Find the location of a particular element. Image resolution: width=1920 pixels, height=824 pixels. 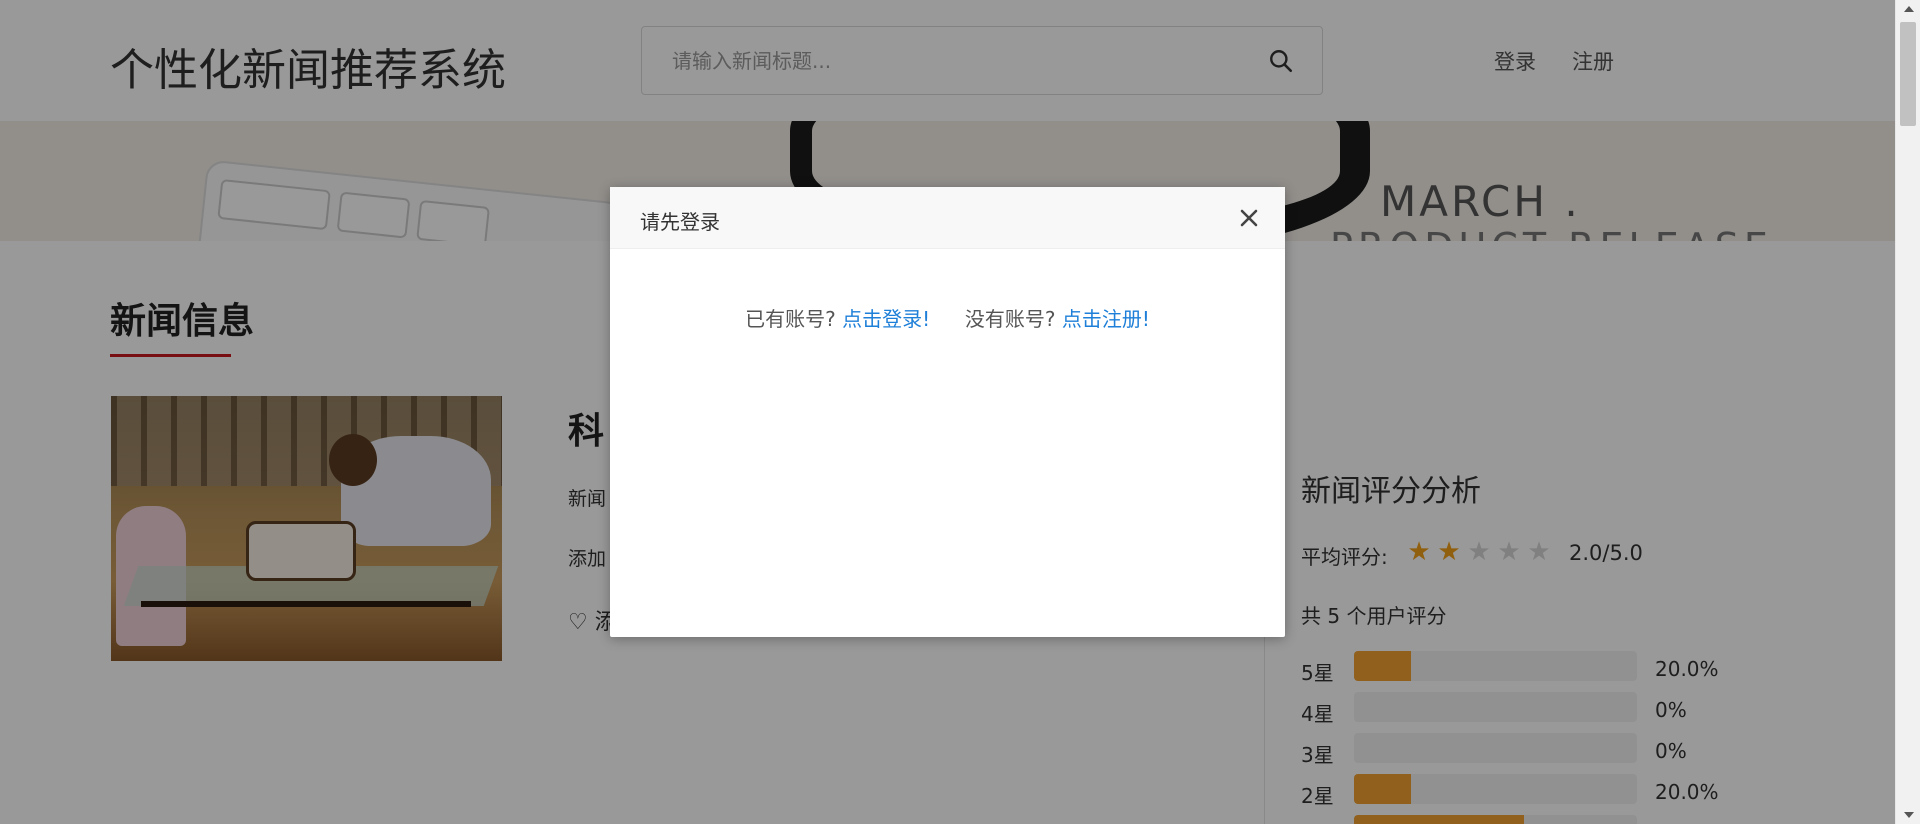

page-scrollbar is located at coordinates (1907, 412).